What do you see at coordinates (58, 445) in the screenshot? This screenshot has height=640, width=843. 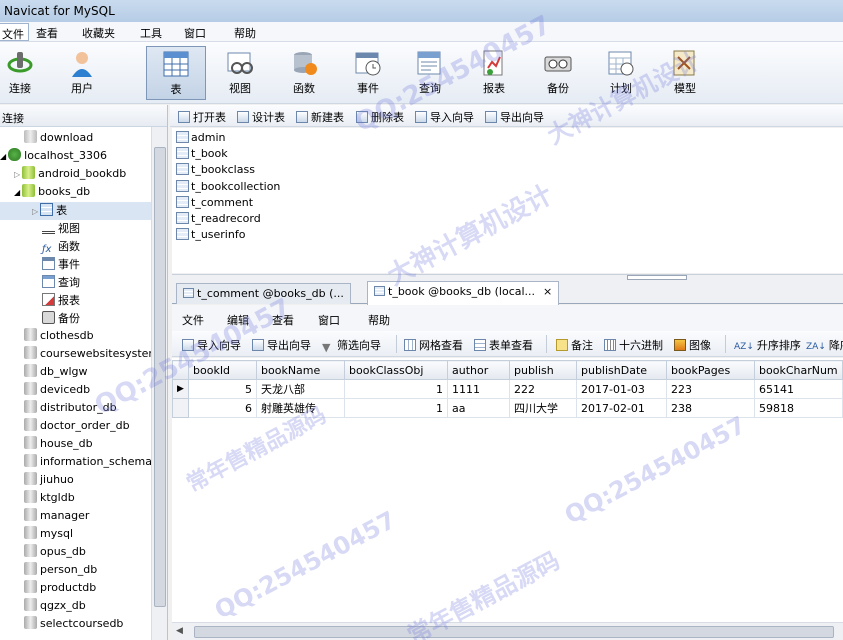 I see `tree-item-database: house_db` at bounding box center [58, 445].